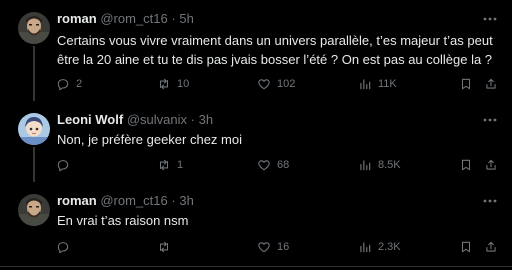 The height and width of the screenshot is (270, 512). Describe the element at coordinates (173, 84) in the screenshot. I see `repost-button: 10` at that location.